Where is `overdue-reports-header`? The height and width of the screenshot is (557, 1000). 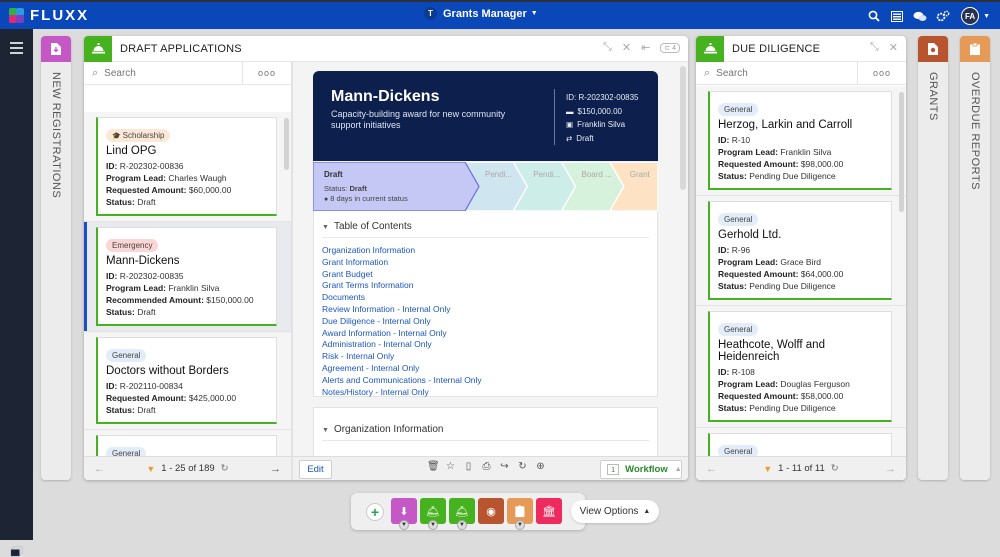
overdue-reports-header is located at coordinates (975, 49).